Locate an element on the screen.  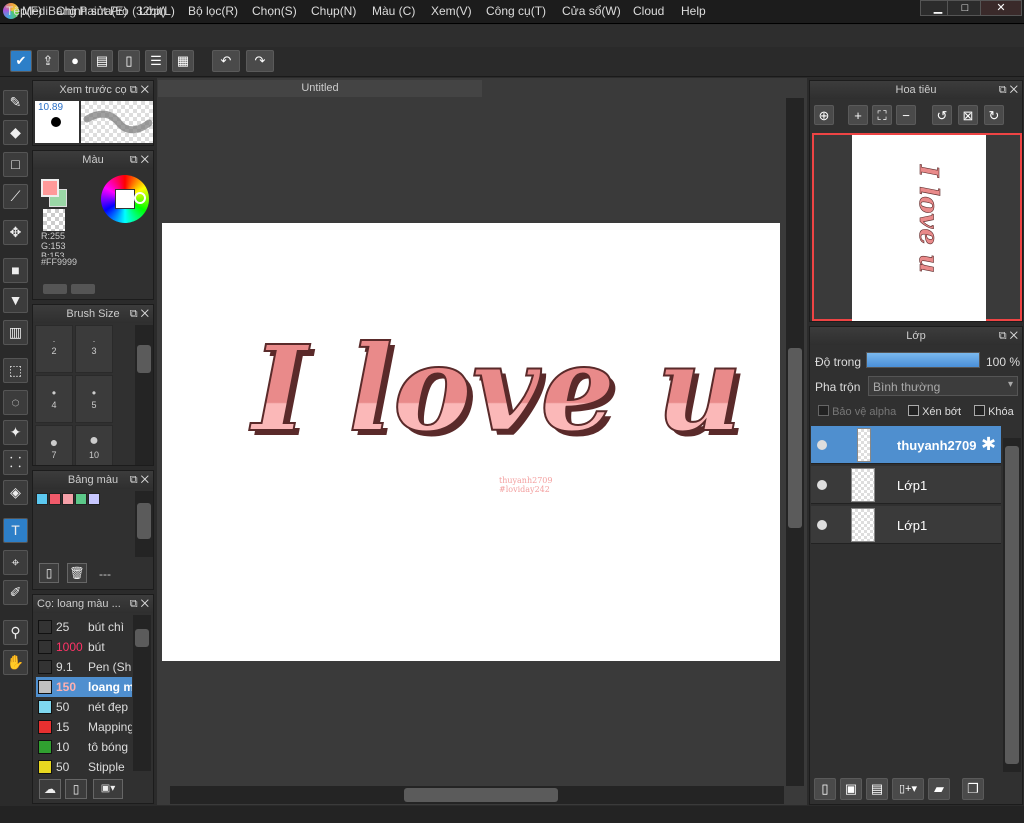
text-tool-icon: T is located at coordinates (15, 530).